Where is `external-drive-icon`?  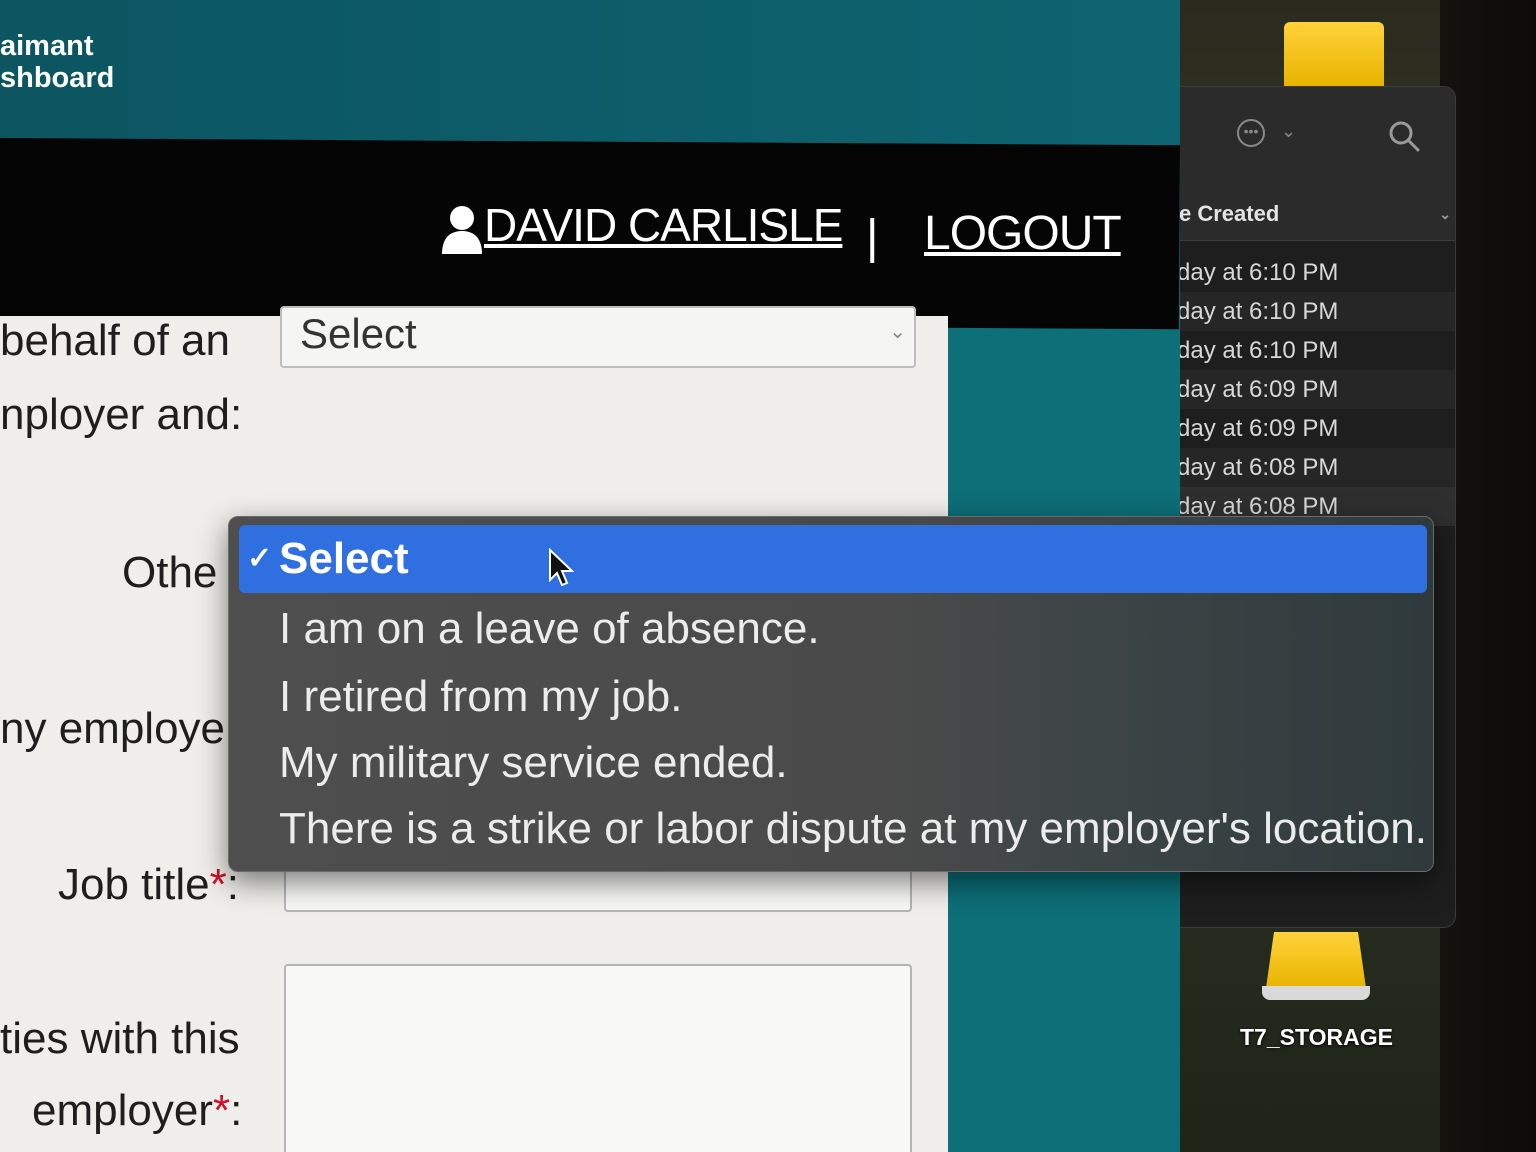
external-drive-icon is located at coordinates (1316, 967).